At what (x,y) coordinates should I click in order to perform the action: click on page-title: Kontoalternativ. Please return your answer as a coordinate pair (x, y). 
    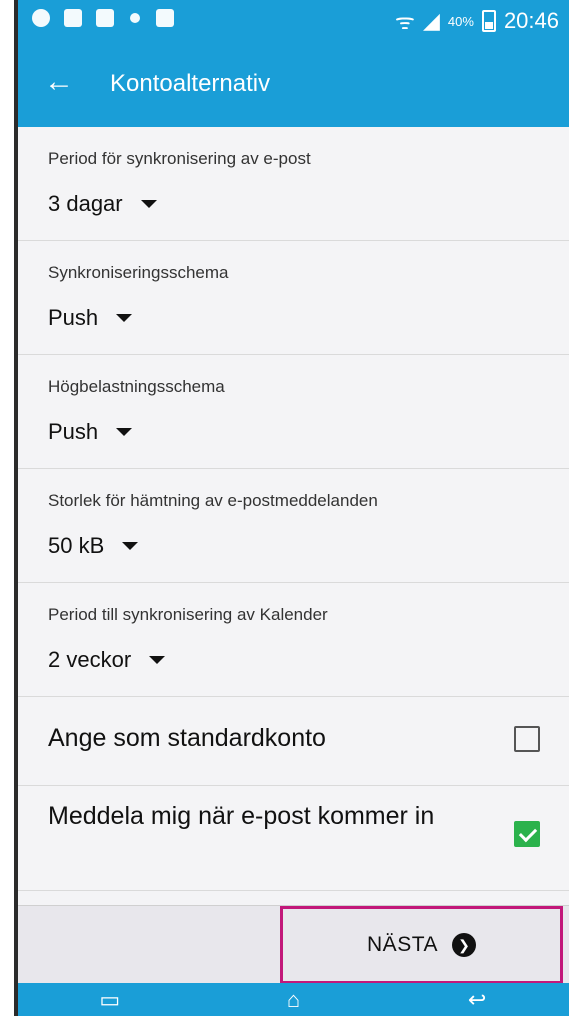
    Looking at the image, I should click on (190, 83).